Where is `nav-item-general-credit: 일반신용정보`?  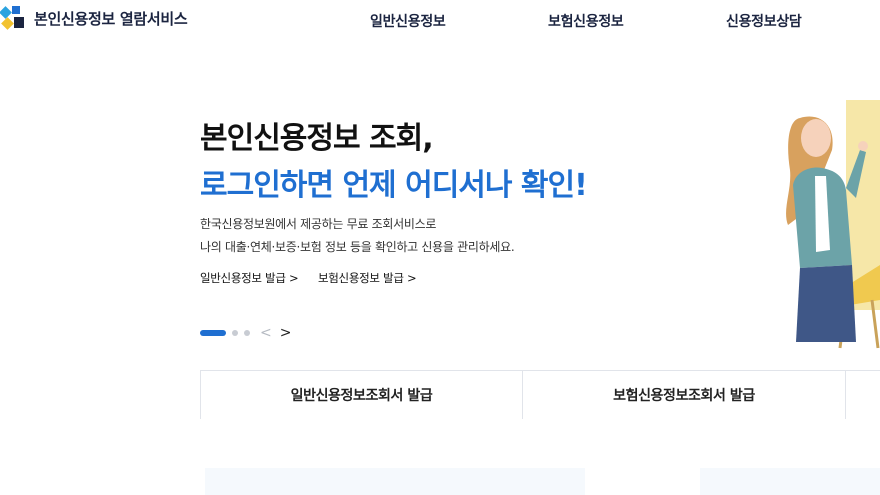
nav-item-general-credit: 일반신용정보 is located at coordinates (408, 21).